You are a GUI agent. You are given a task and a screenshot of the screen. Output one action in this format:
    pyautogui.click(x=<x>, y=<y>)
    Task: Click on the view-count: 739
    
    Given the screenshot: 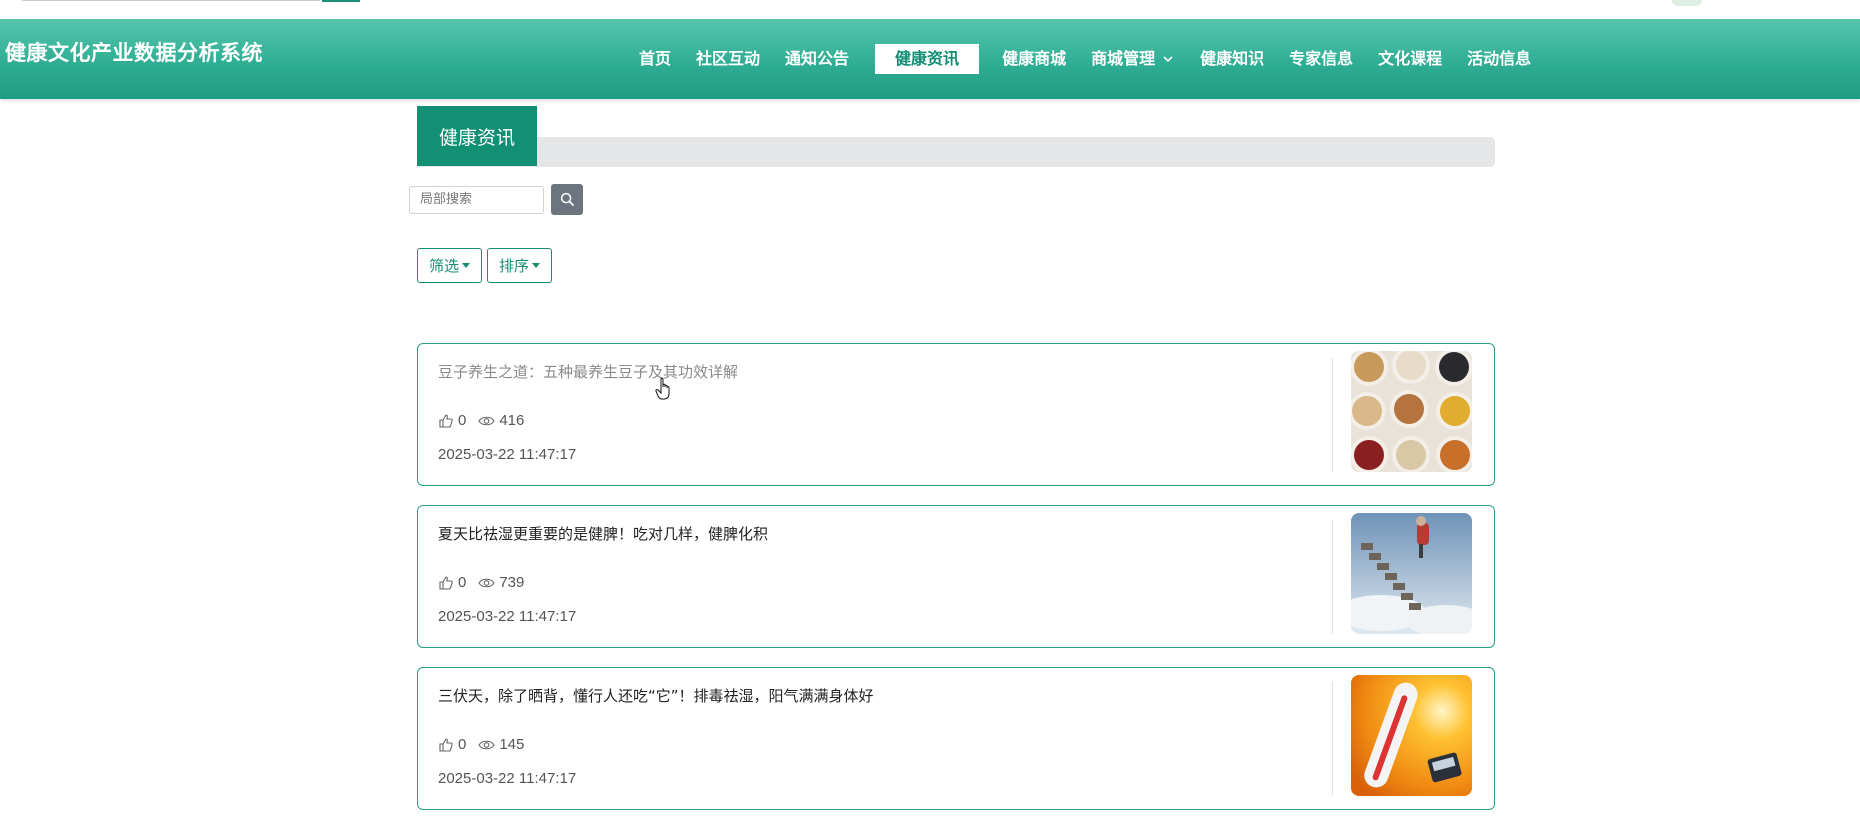 What is the action you would take?
    pyautogui.click(x=501, y=582)
    